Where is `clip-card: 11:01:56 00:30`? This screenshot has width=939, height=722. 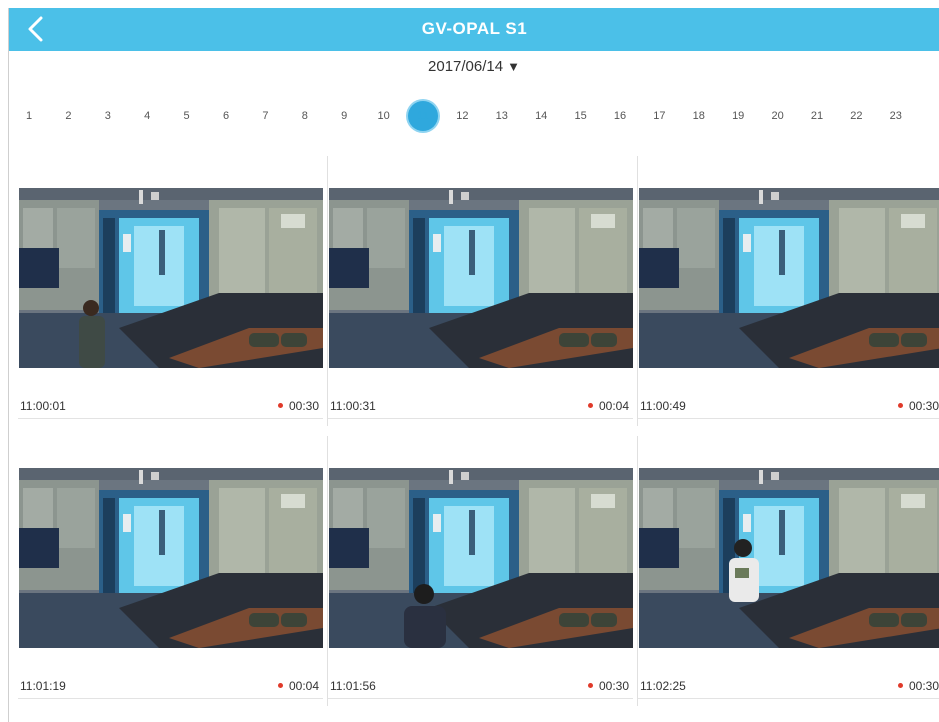 clip-card: 11:01:56 00:30 is located at coordinates (483, 571).